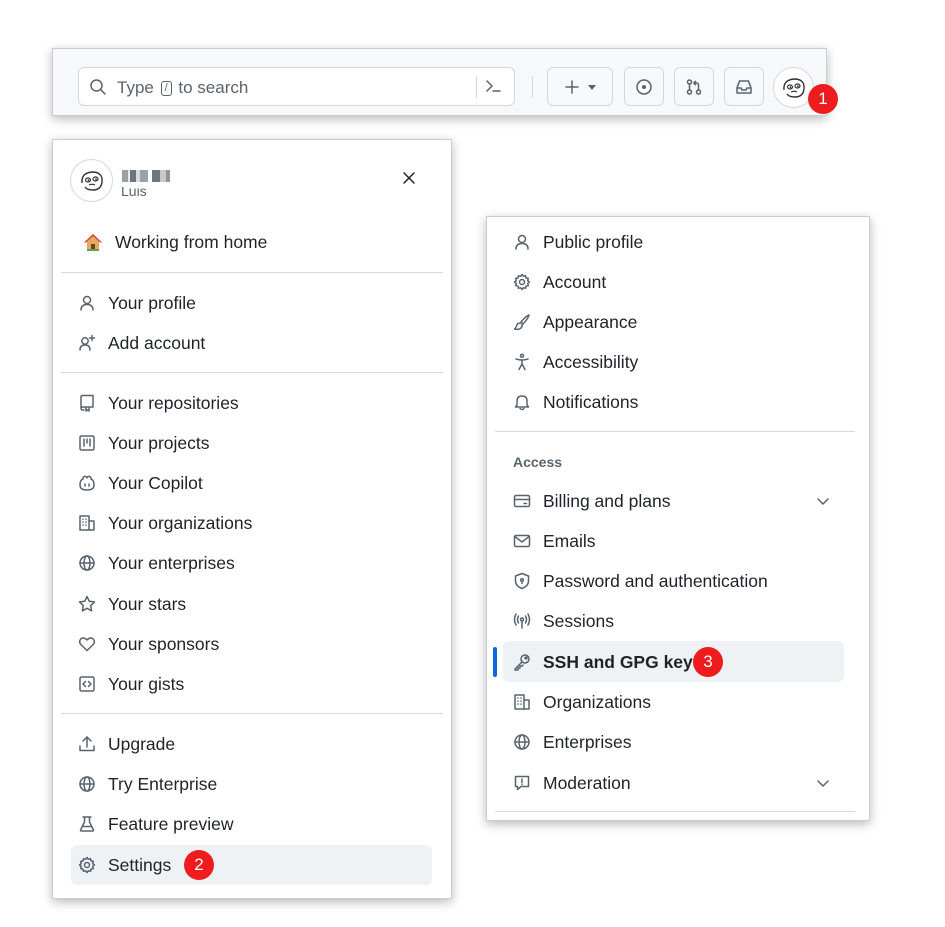 This screenshot has width=945, height=927. What do you see at coordinates (493, 86) in the screenshot?
I see `command-palette-button` at bounding box center [493, 86].